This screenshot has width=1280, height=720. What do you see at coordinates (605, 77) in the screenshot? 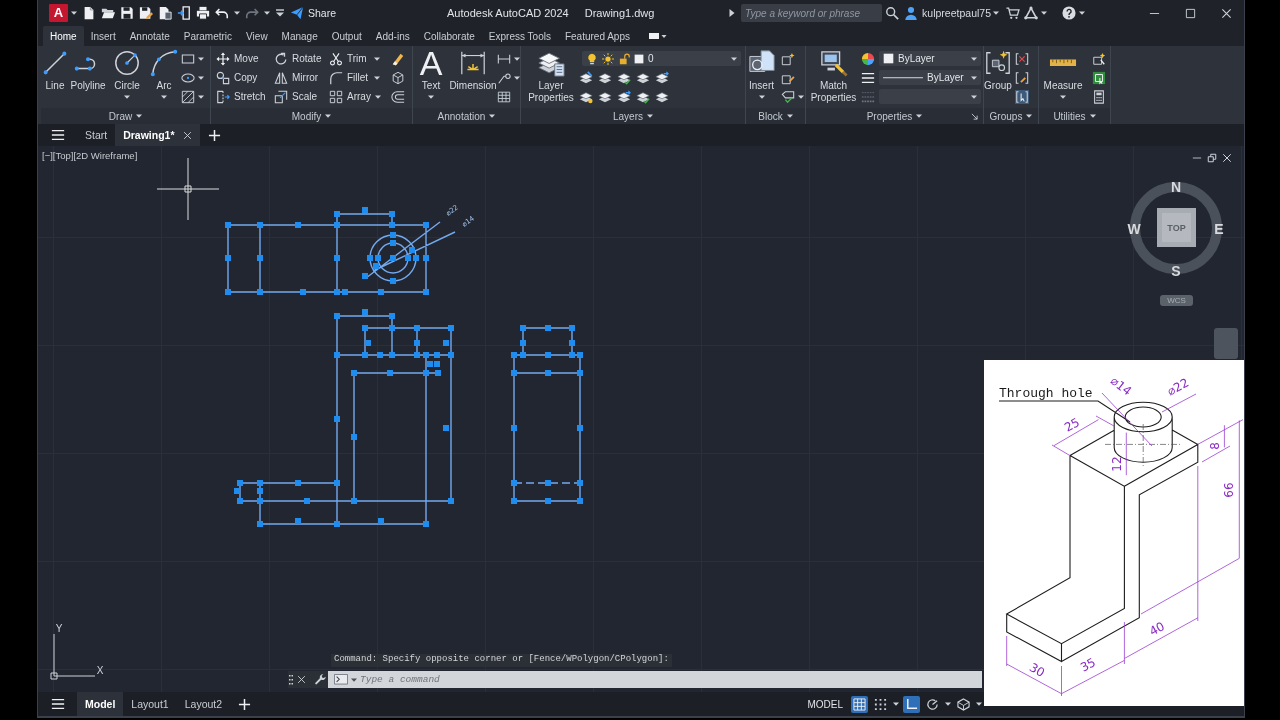
I see `layers-icon` at bounding box center [605, 77].